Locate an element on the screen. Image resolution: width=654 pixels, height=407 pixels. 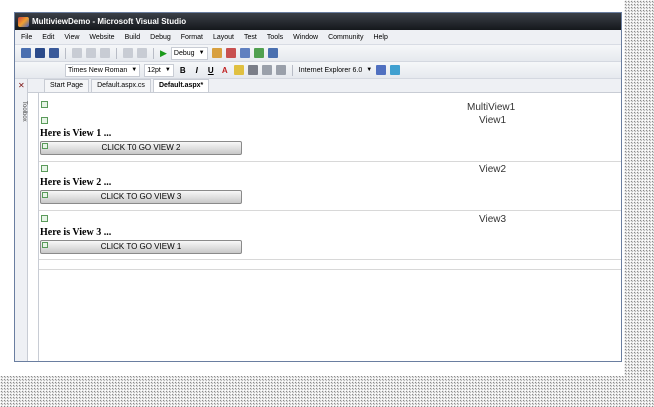
font-name-dropdown: Times New Roman ▼ is located at coordinates (103, 70).